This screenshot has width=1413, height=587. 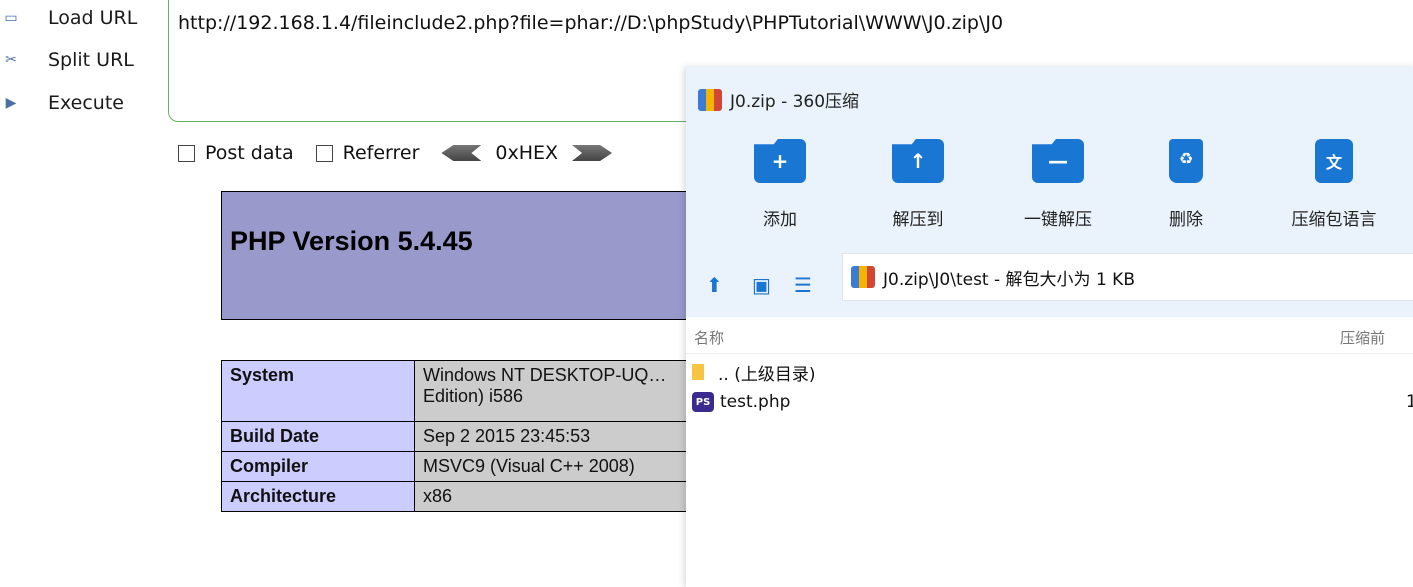 I want to click on play-icon: ▶, so click(x=11, y=103).